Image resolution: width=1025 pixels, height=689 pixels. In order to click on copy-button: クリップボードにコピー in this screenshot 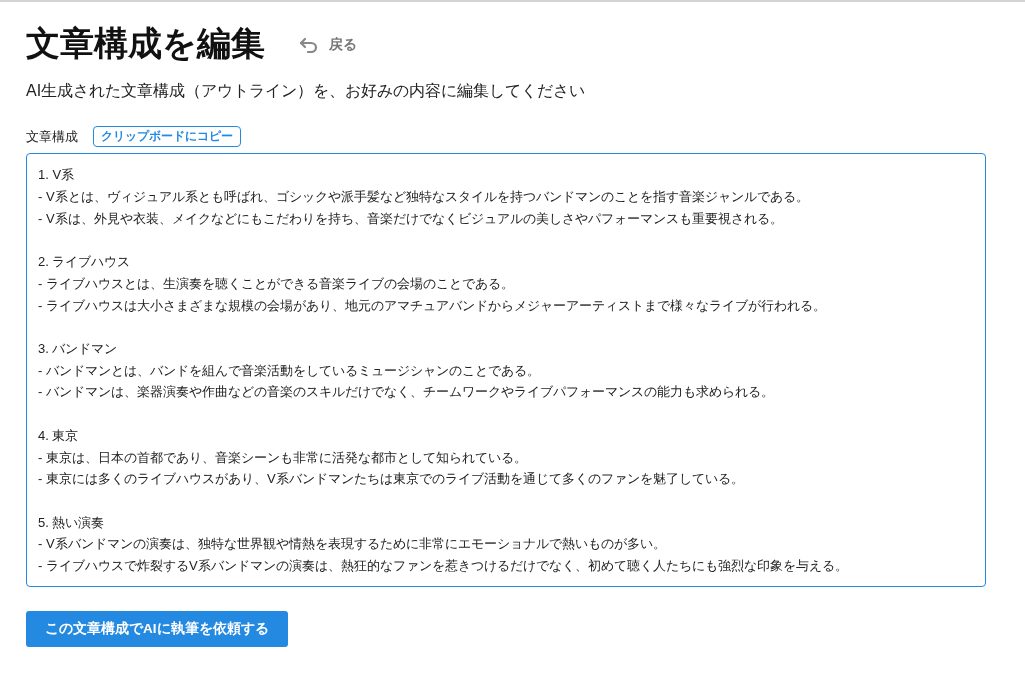, I will do `click(167, 137)`.